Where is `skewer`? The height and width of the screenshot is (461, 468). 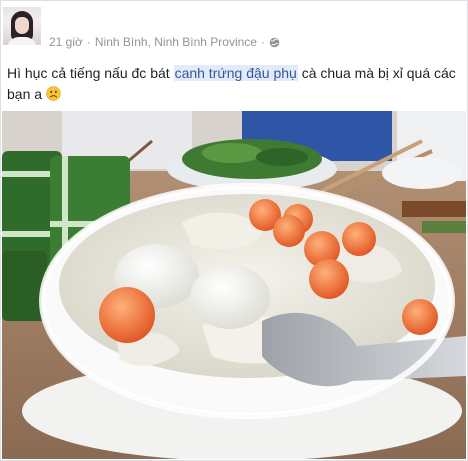 skewer is located at coordinates (434, 209).